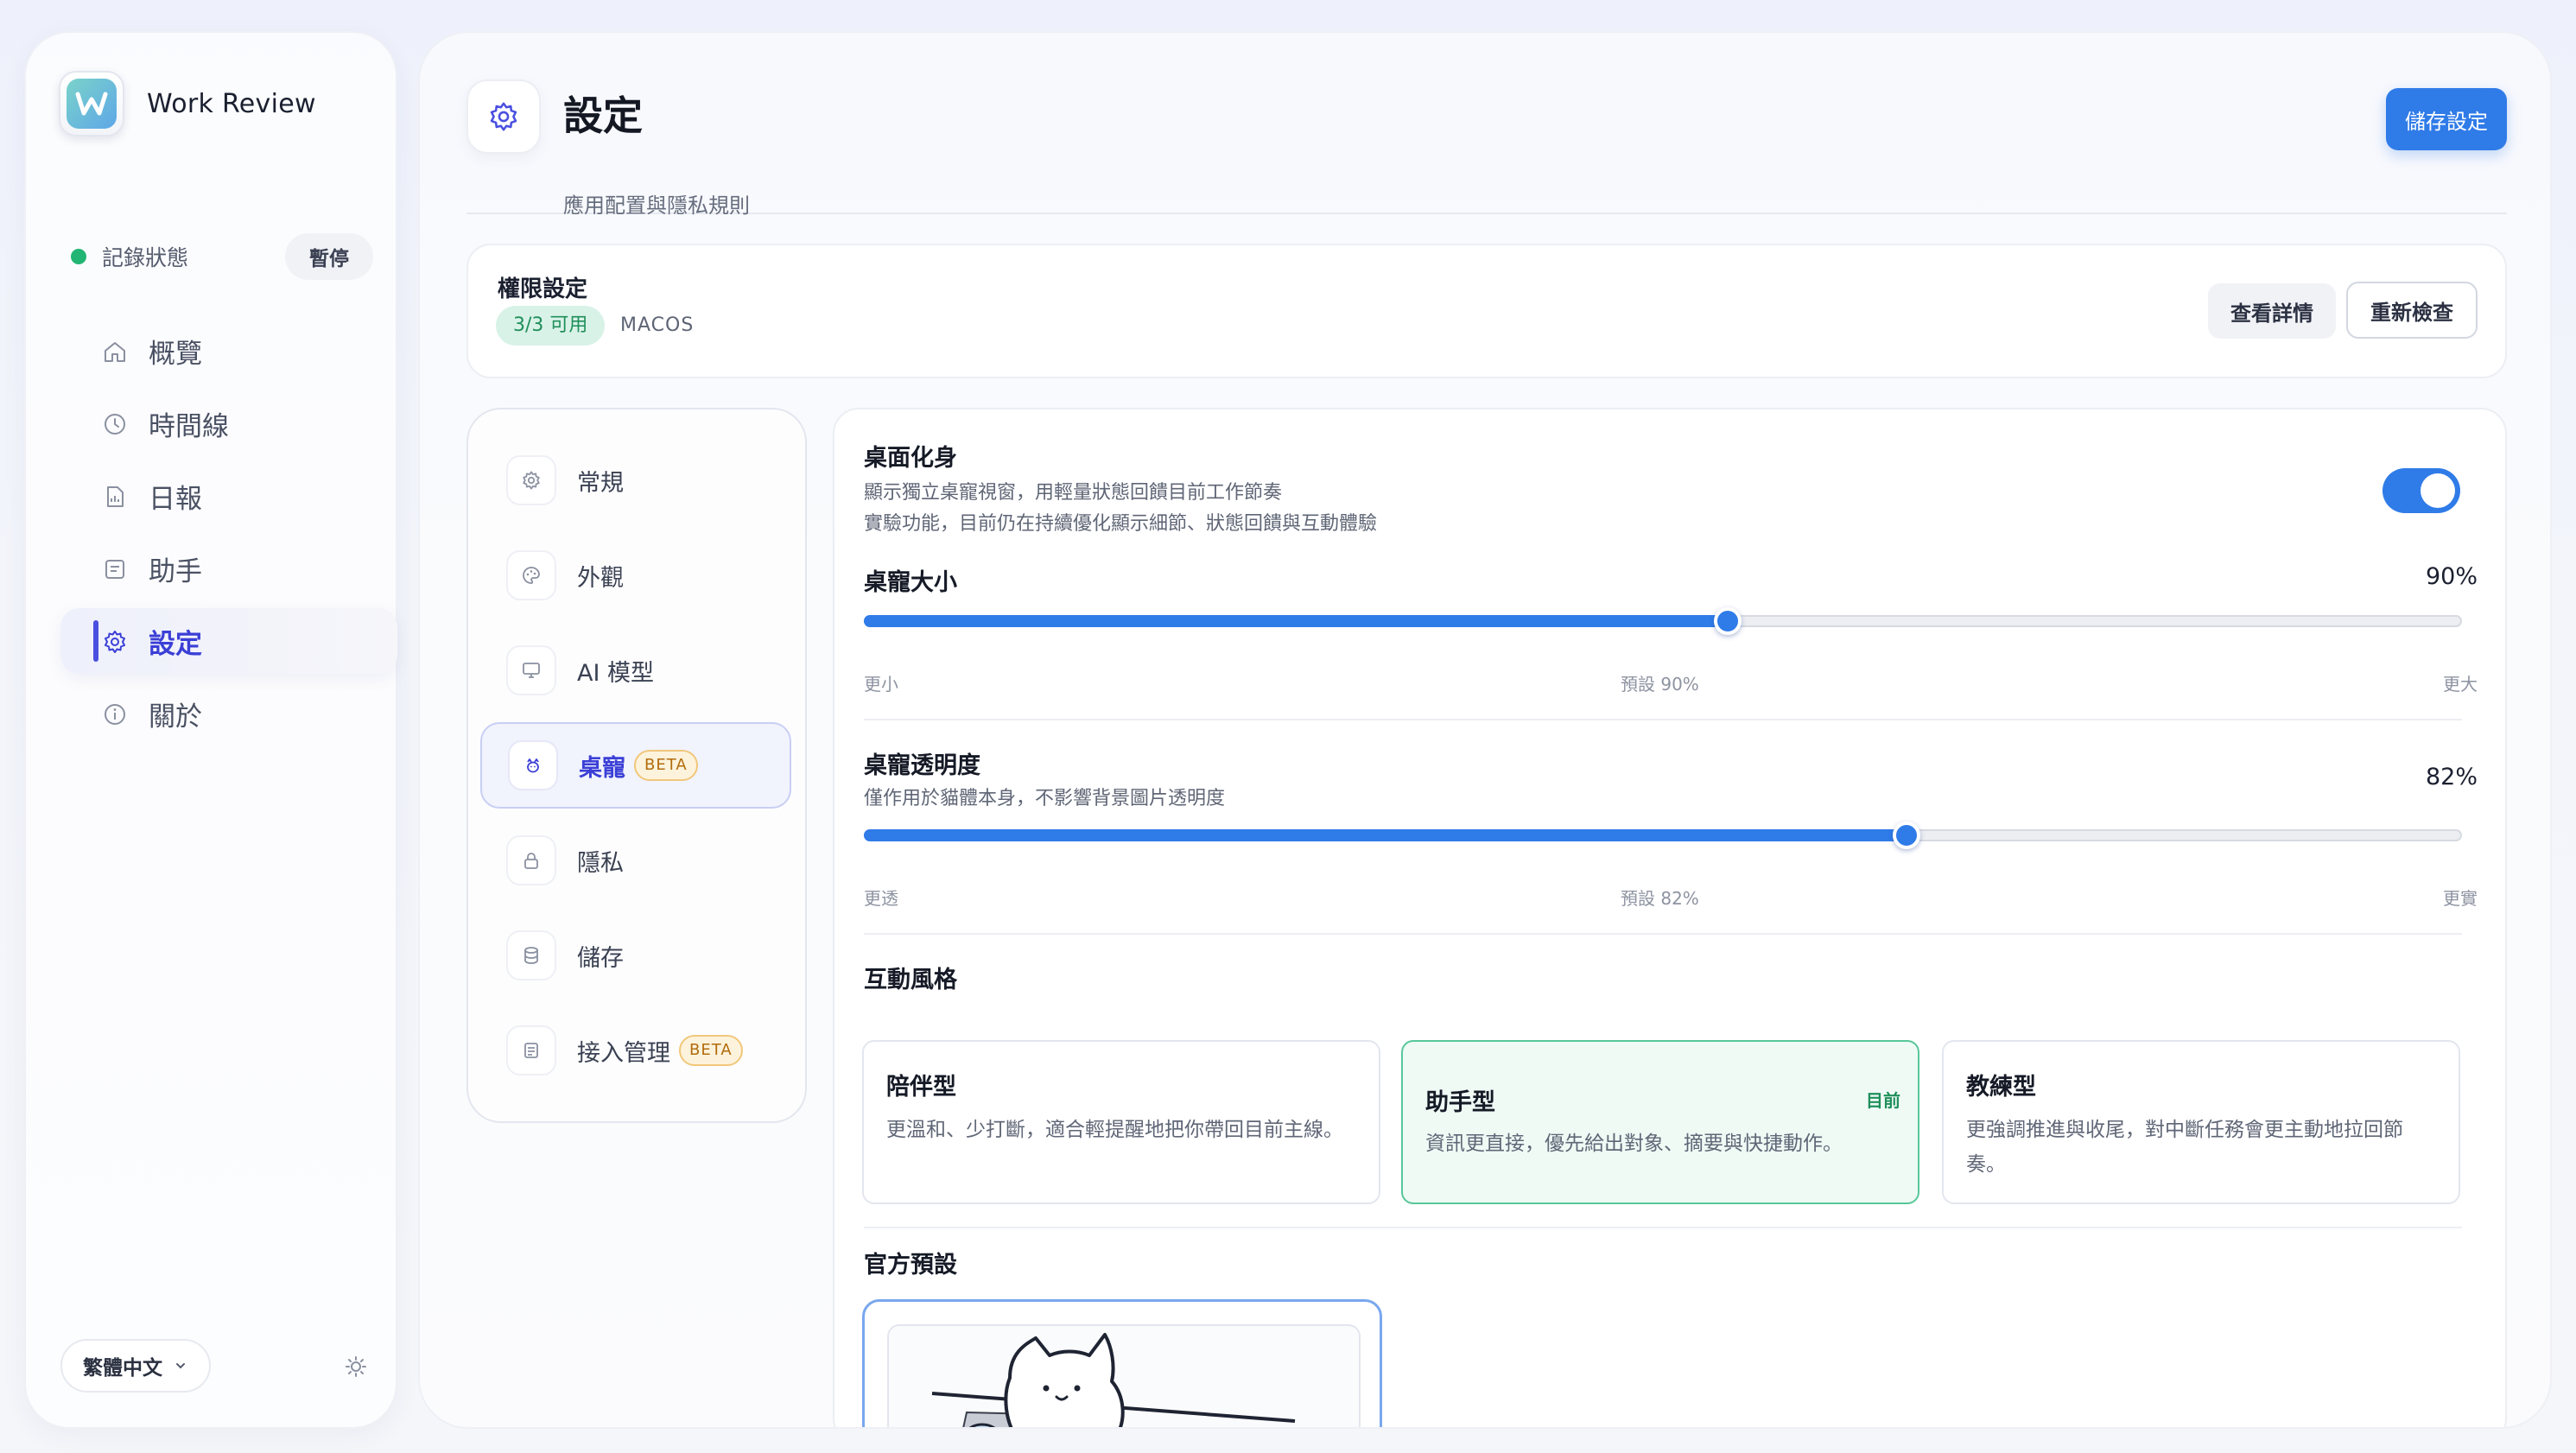  What do you see at coordinates (329, 256) in the screenshot?
I see `pause-button: 暫停` at bounding box center [329, 256].